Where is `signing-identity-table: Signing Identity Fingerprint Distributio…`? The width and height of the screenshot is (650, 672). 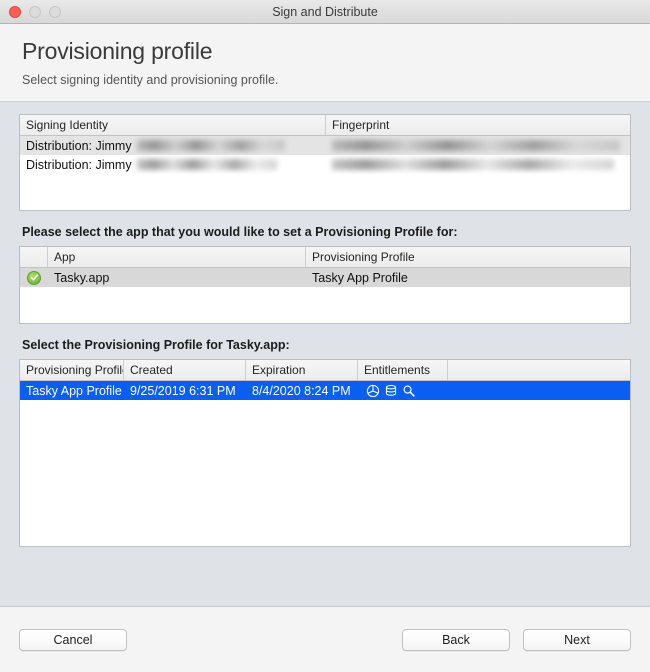
signing-identity-table: Signing Identity Fingerprint Distributio… is located at coordinates (325, 162).